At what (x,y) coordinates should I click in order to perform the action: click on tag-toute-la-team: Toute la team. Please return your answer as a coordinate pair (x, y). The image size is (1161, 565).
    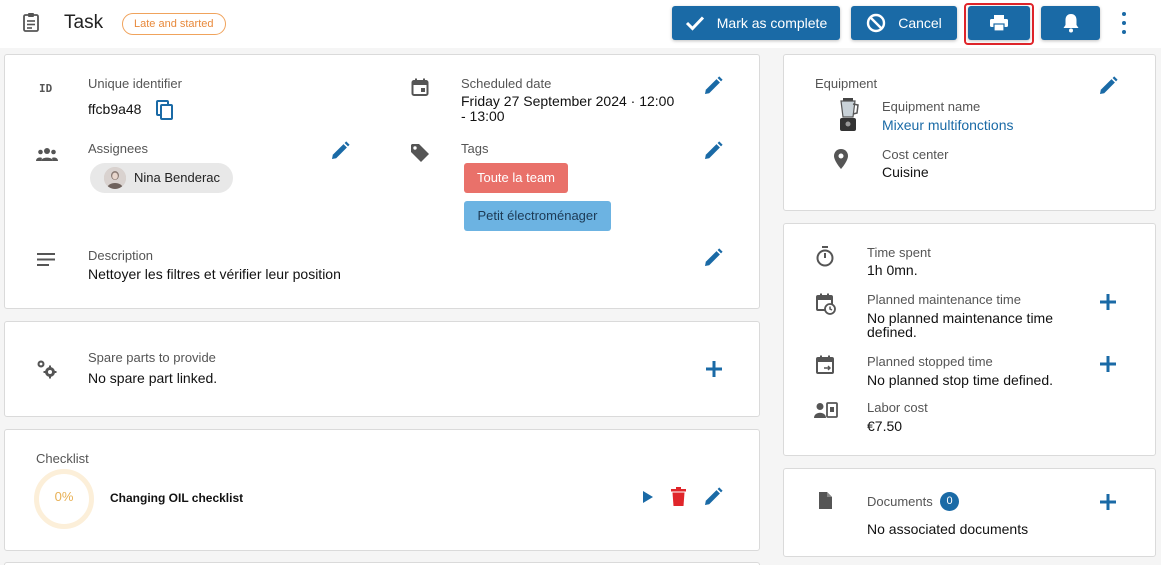
    Looking at the image, I should click on (516, 178).